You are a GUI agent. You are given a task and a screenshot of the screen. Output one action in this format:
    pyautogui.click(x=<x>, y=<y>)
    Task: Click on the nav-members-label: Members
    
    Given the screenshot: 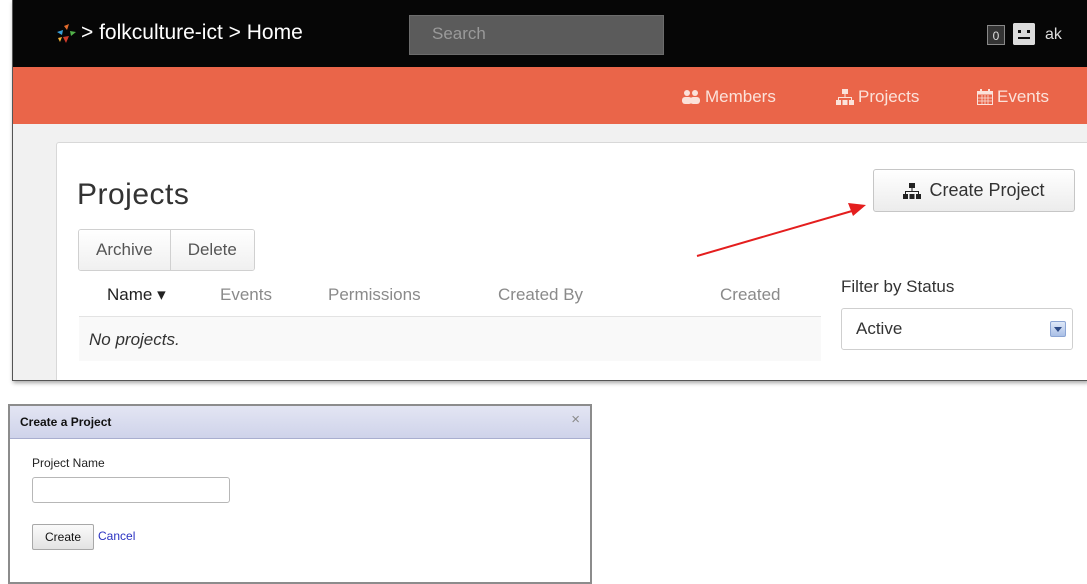 What is the action you would take?
    pyautogui.click(x=740, y=96)
    